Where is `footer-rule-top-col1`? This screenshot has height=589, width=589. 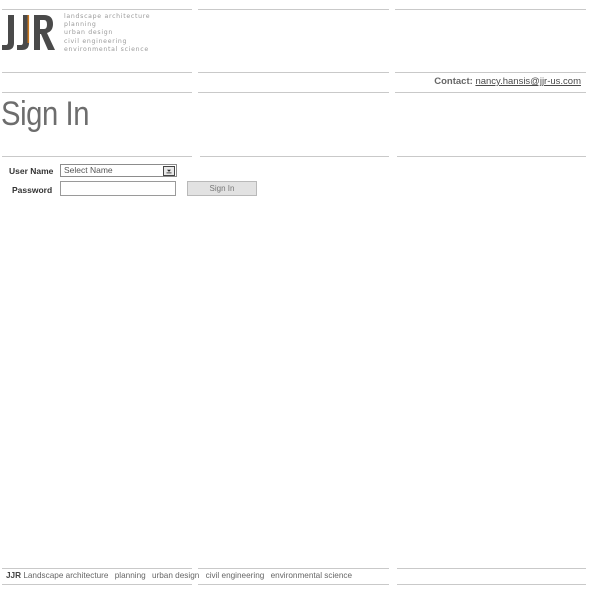 footer-rule-top-col1 is located at coordinates (97, 568).